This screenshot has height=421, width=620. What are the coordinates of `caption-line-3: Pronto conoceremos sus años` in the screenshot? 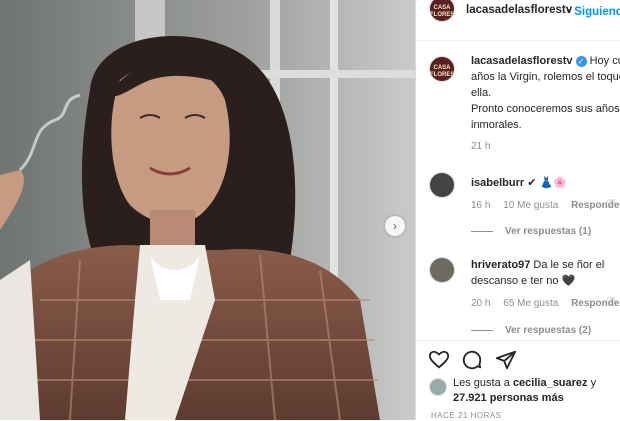 It's located at (545, 109).